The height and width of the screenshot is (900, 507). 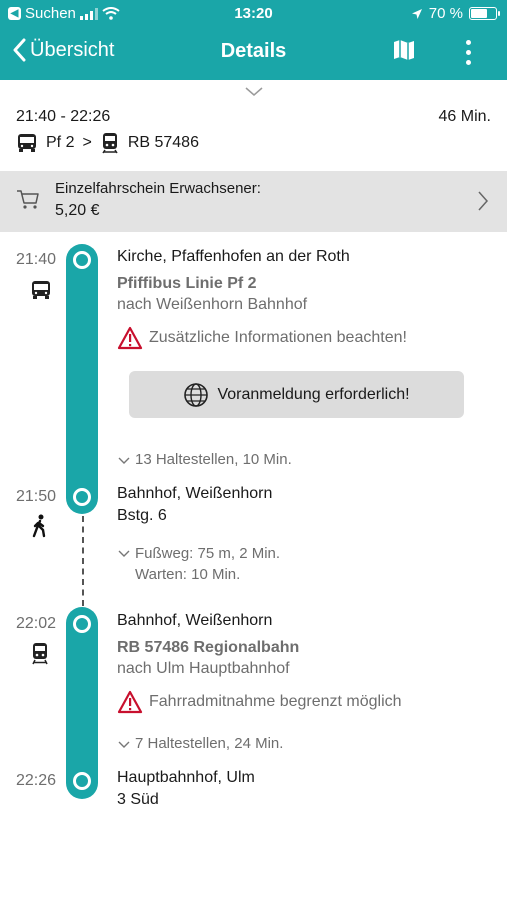 What do you see at coordinates (483, 201) in the screenshot?
I see `chevron-right-icon` at bounding box center [483, 201].